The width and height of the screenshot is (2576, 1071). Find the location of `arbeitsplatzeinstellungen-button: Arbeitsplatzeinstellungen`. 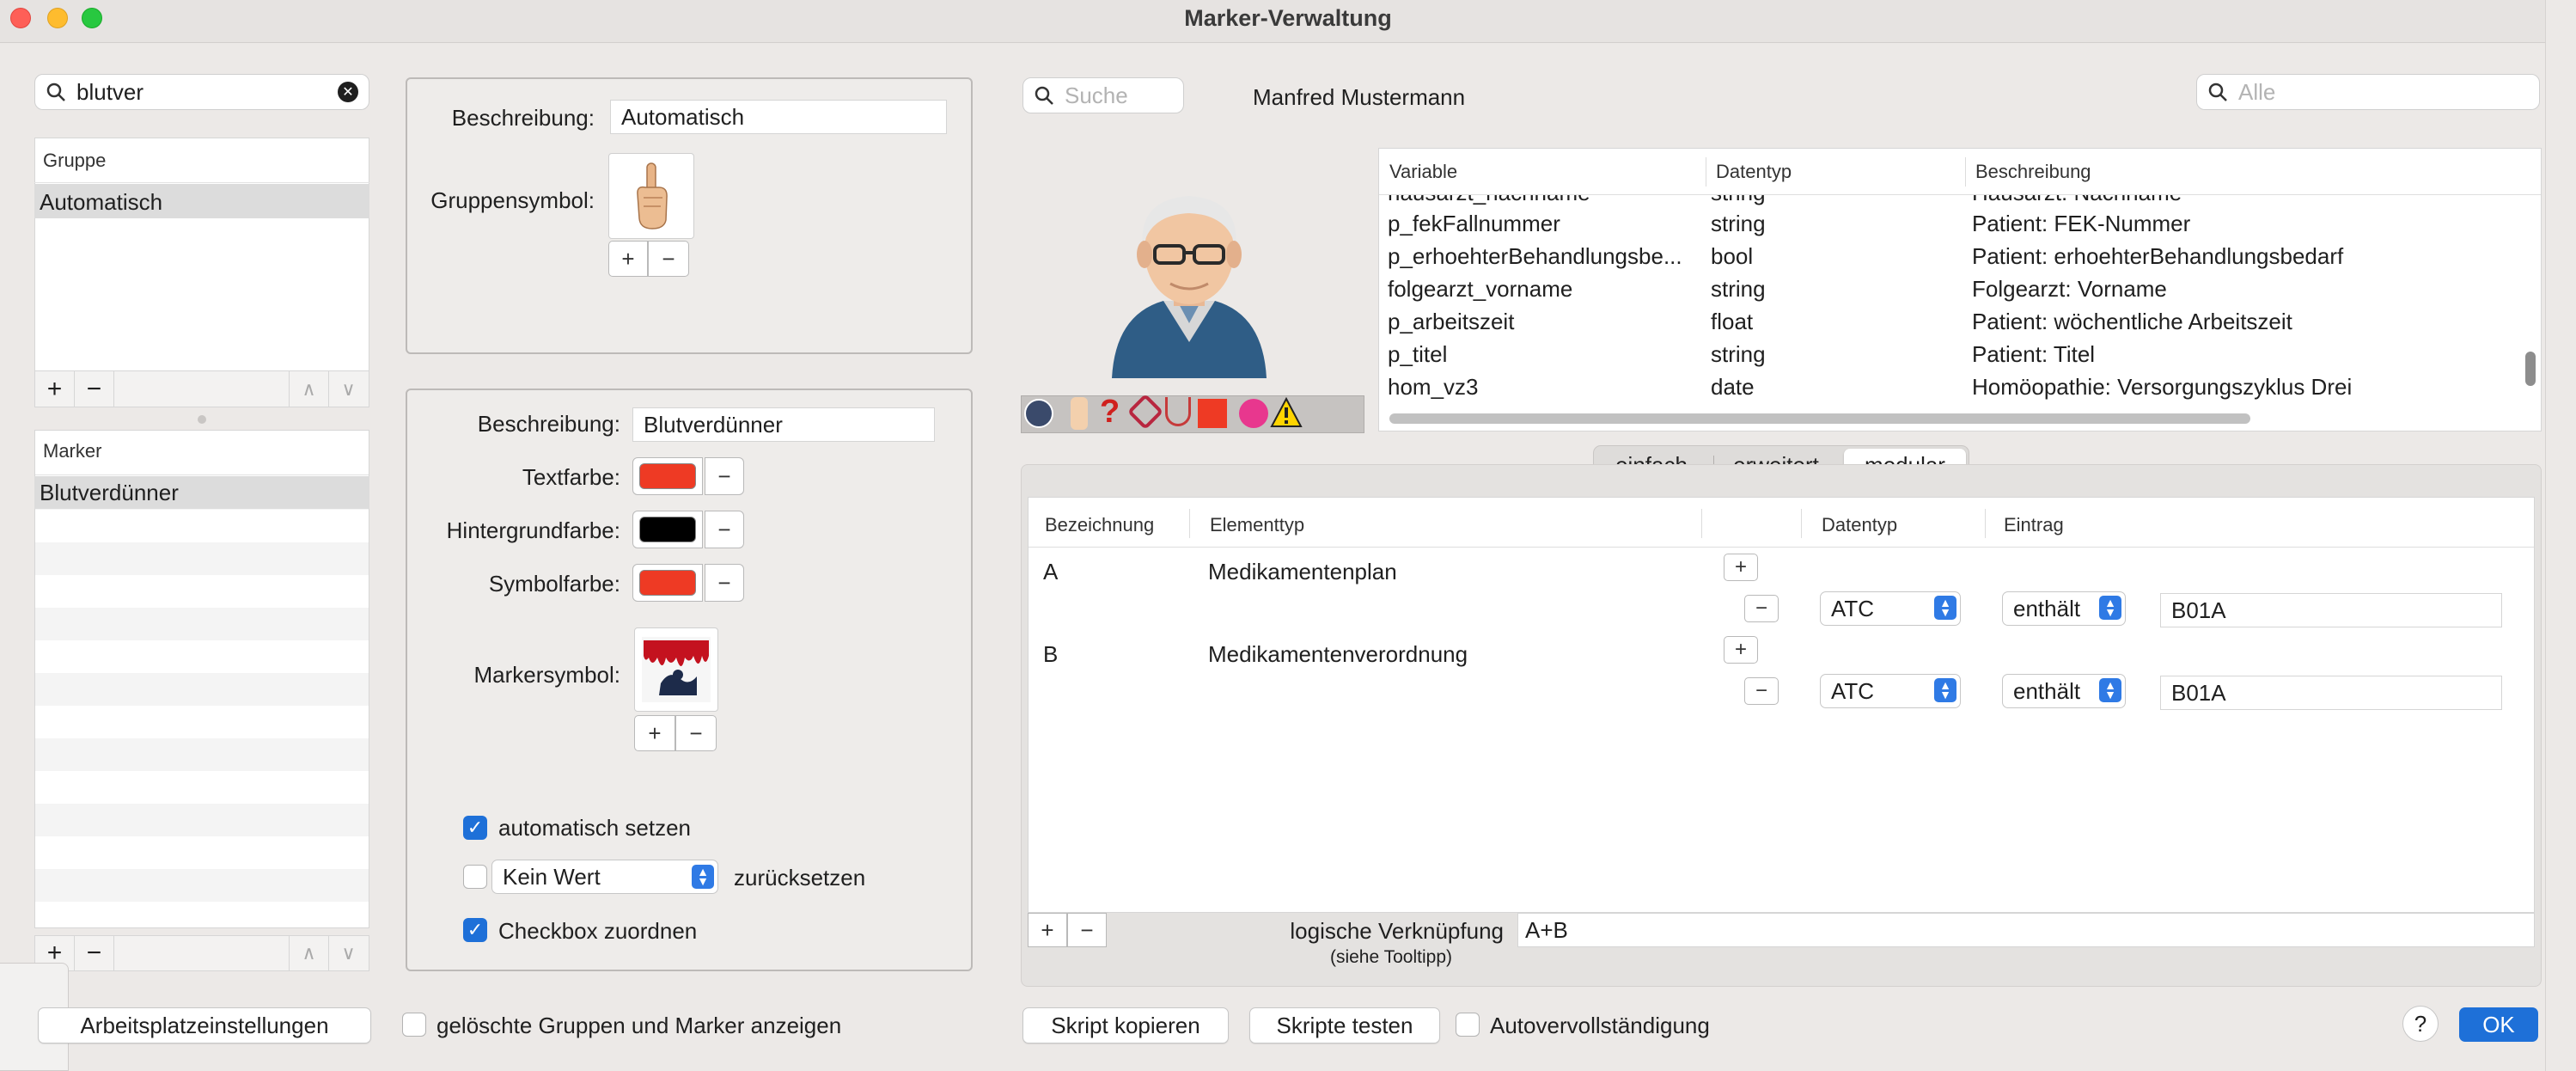

arbeitsplatzeinstellungen-button: Arbeitsplatzeinstellungen is located at coordinates (204, 1025).